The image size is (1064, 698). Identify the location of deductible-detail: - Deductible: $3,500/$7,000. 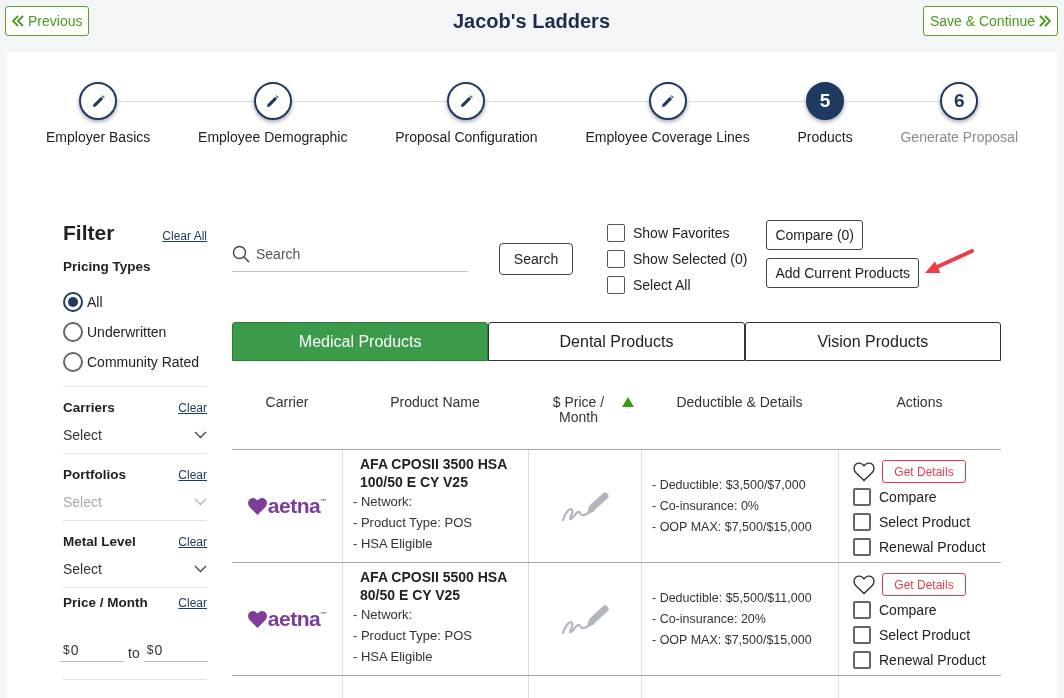
(729, 485).